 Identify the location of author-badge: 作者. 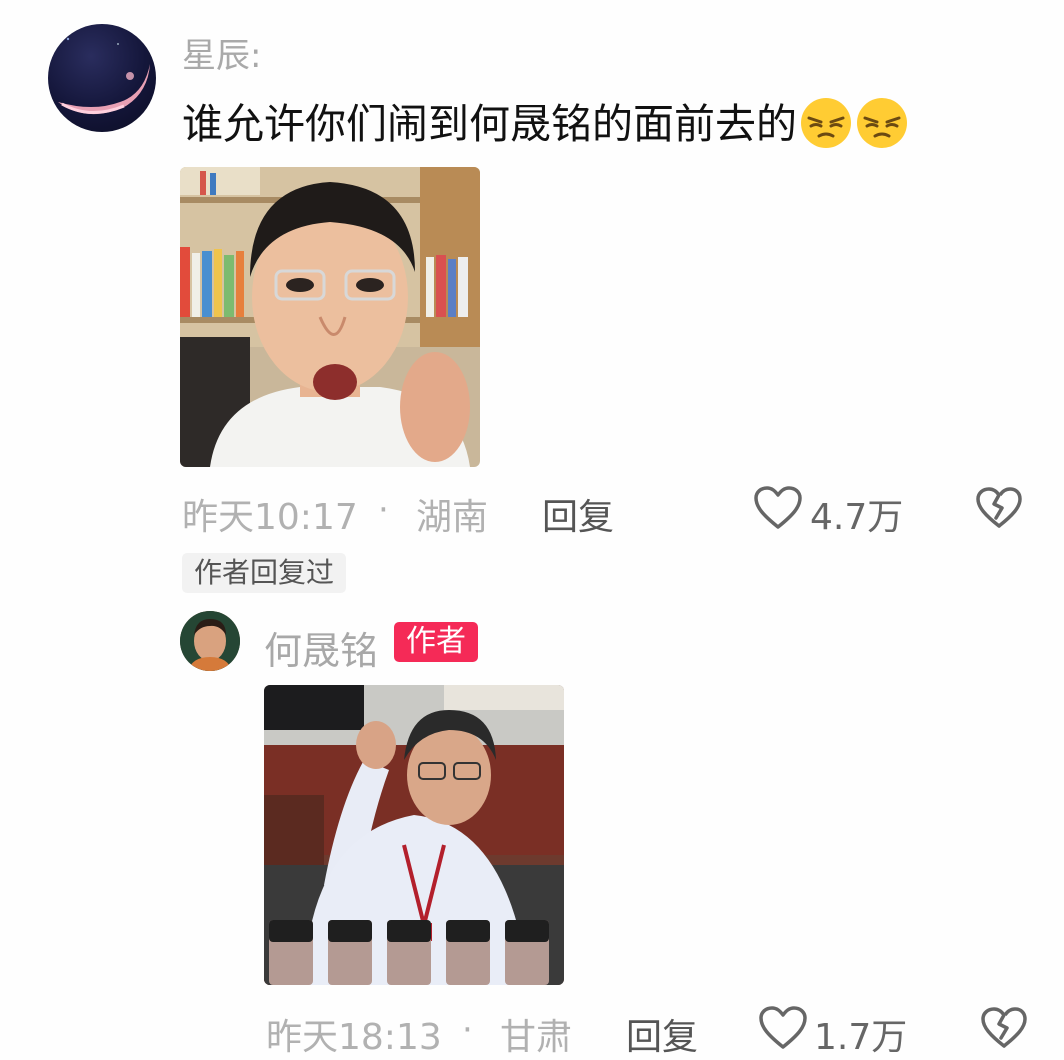
(436, 642).